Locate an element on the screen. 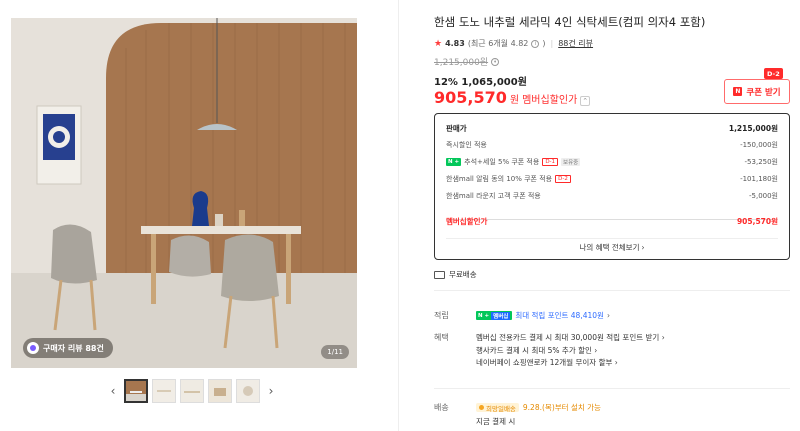 This screenshot has width=800, height=431. thumbnail-strip: ‹ › is located at coordinates (192, 391).